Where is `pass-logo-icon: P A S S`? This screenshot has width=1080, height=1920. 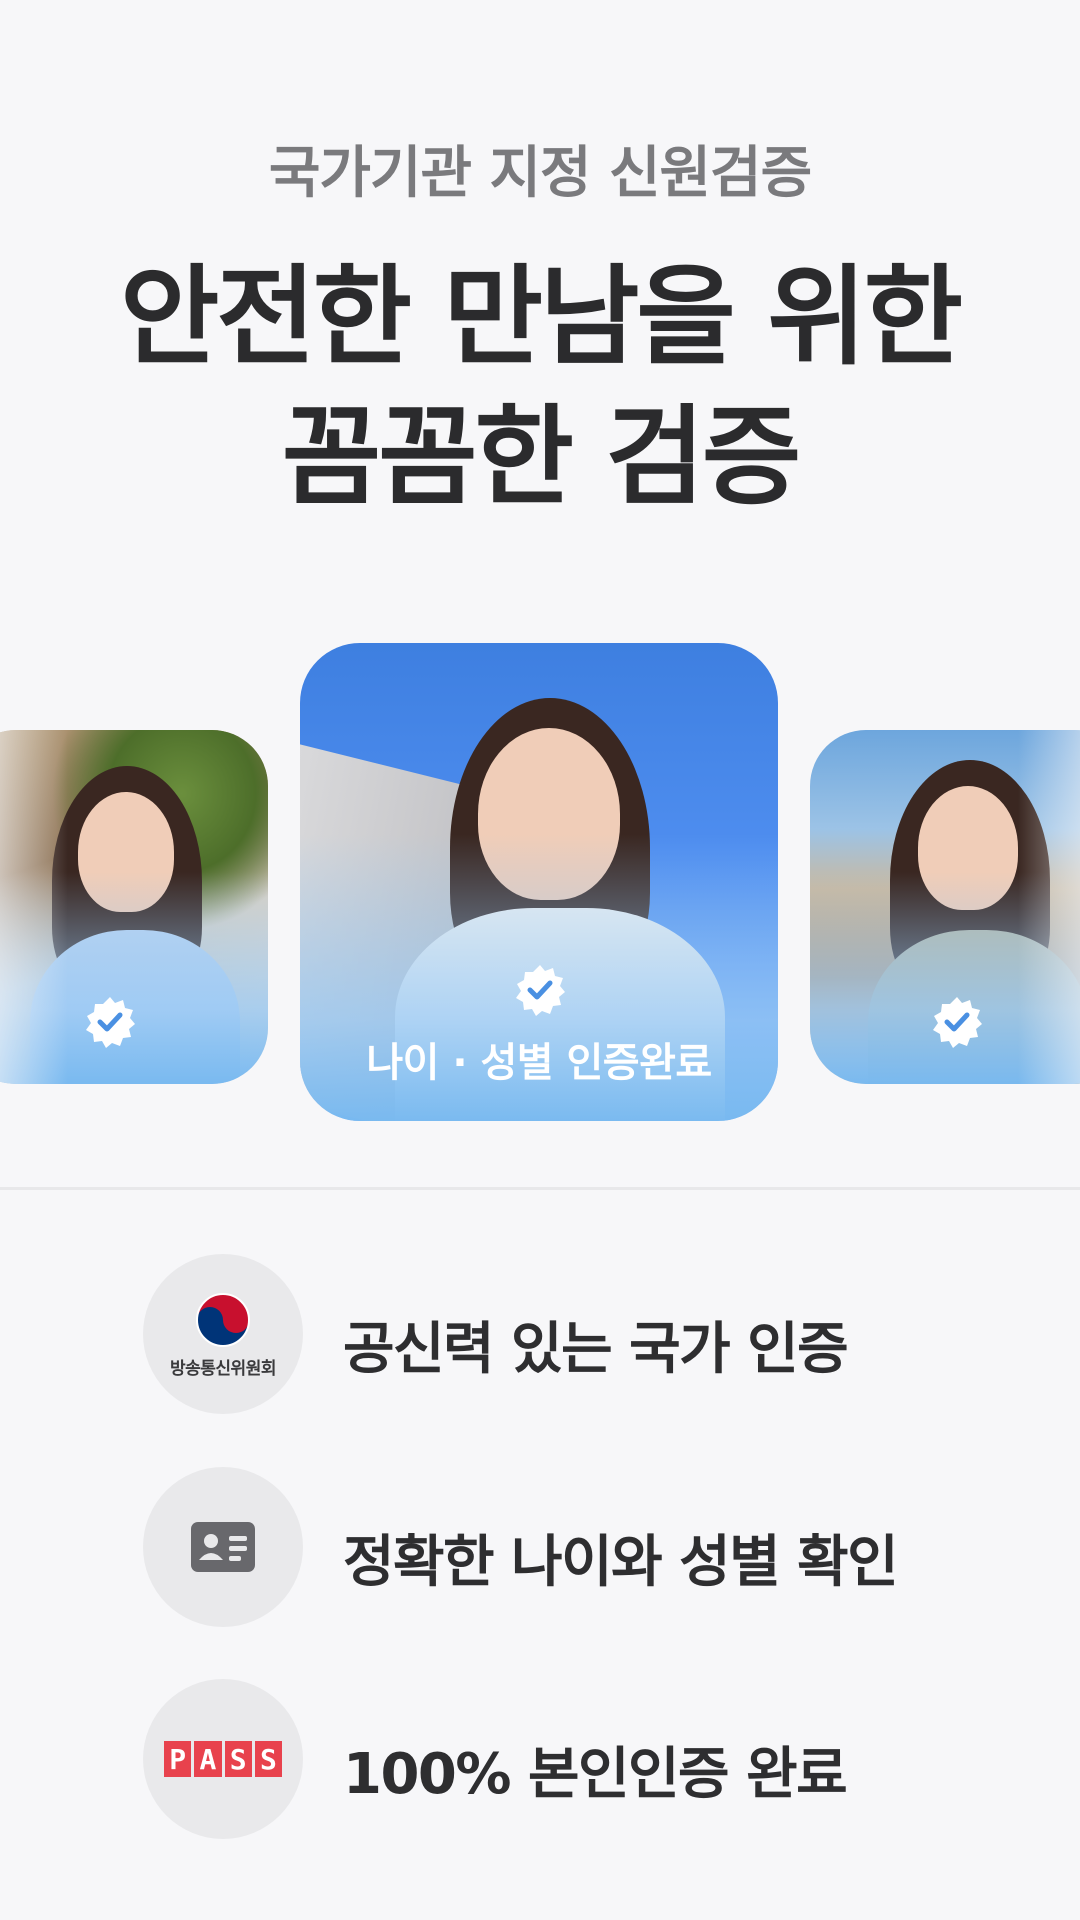 pass-logo-icon: P A S S is located at coordinates (223, 1759).